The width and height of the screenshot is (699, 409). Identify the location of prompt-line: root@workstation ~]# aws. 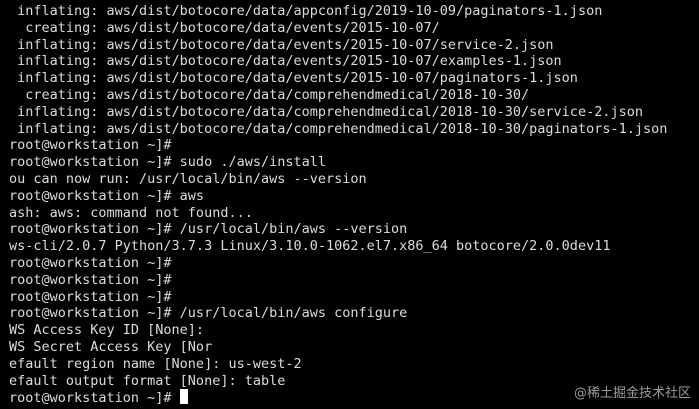
(107, 195).